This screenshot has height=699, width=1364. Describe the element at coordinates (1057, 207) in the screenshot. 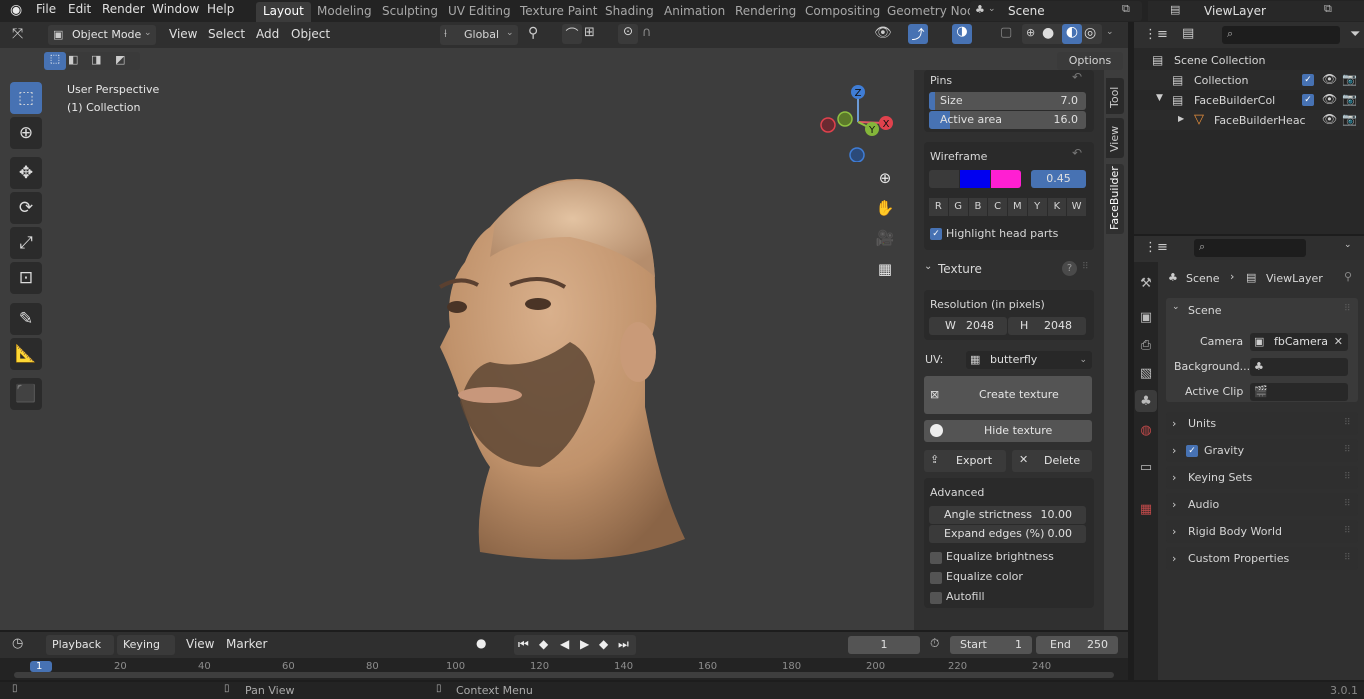

I see `preset-k-button: K` at that location.